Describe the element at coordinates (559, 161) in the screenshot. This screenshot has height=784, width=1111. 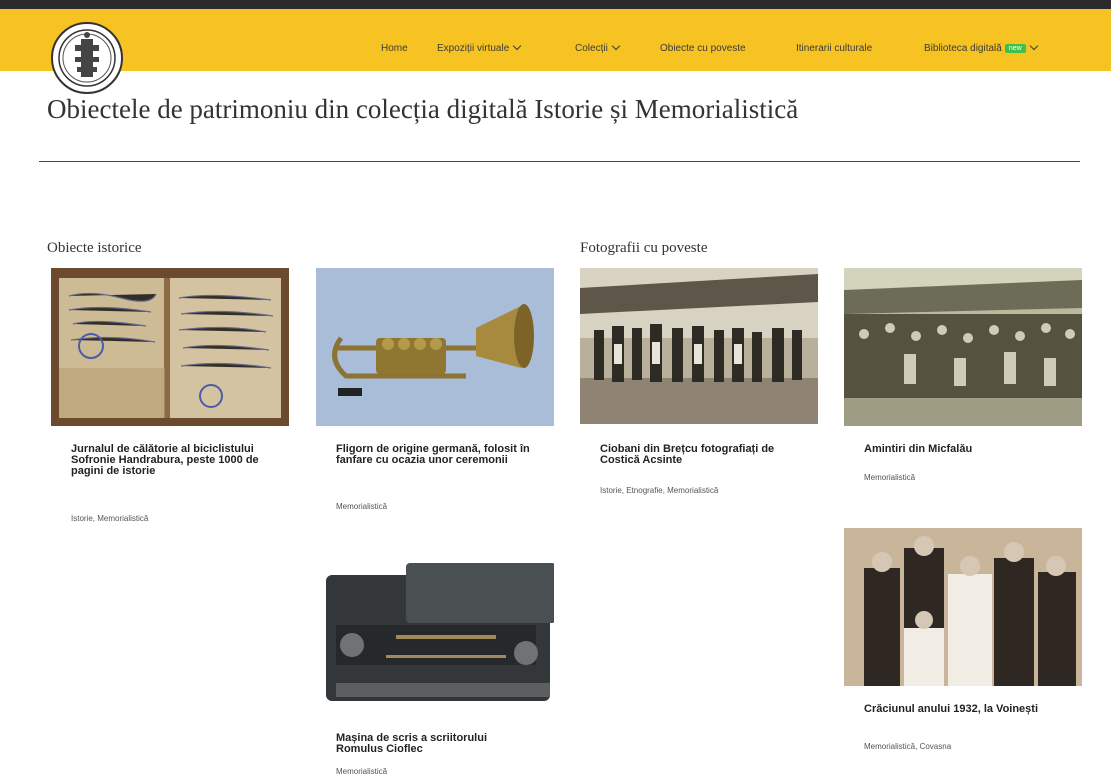
I see `title-divider` at that location.